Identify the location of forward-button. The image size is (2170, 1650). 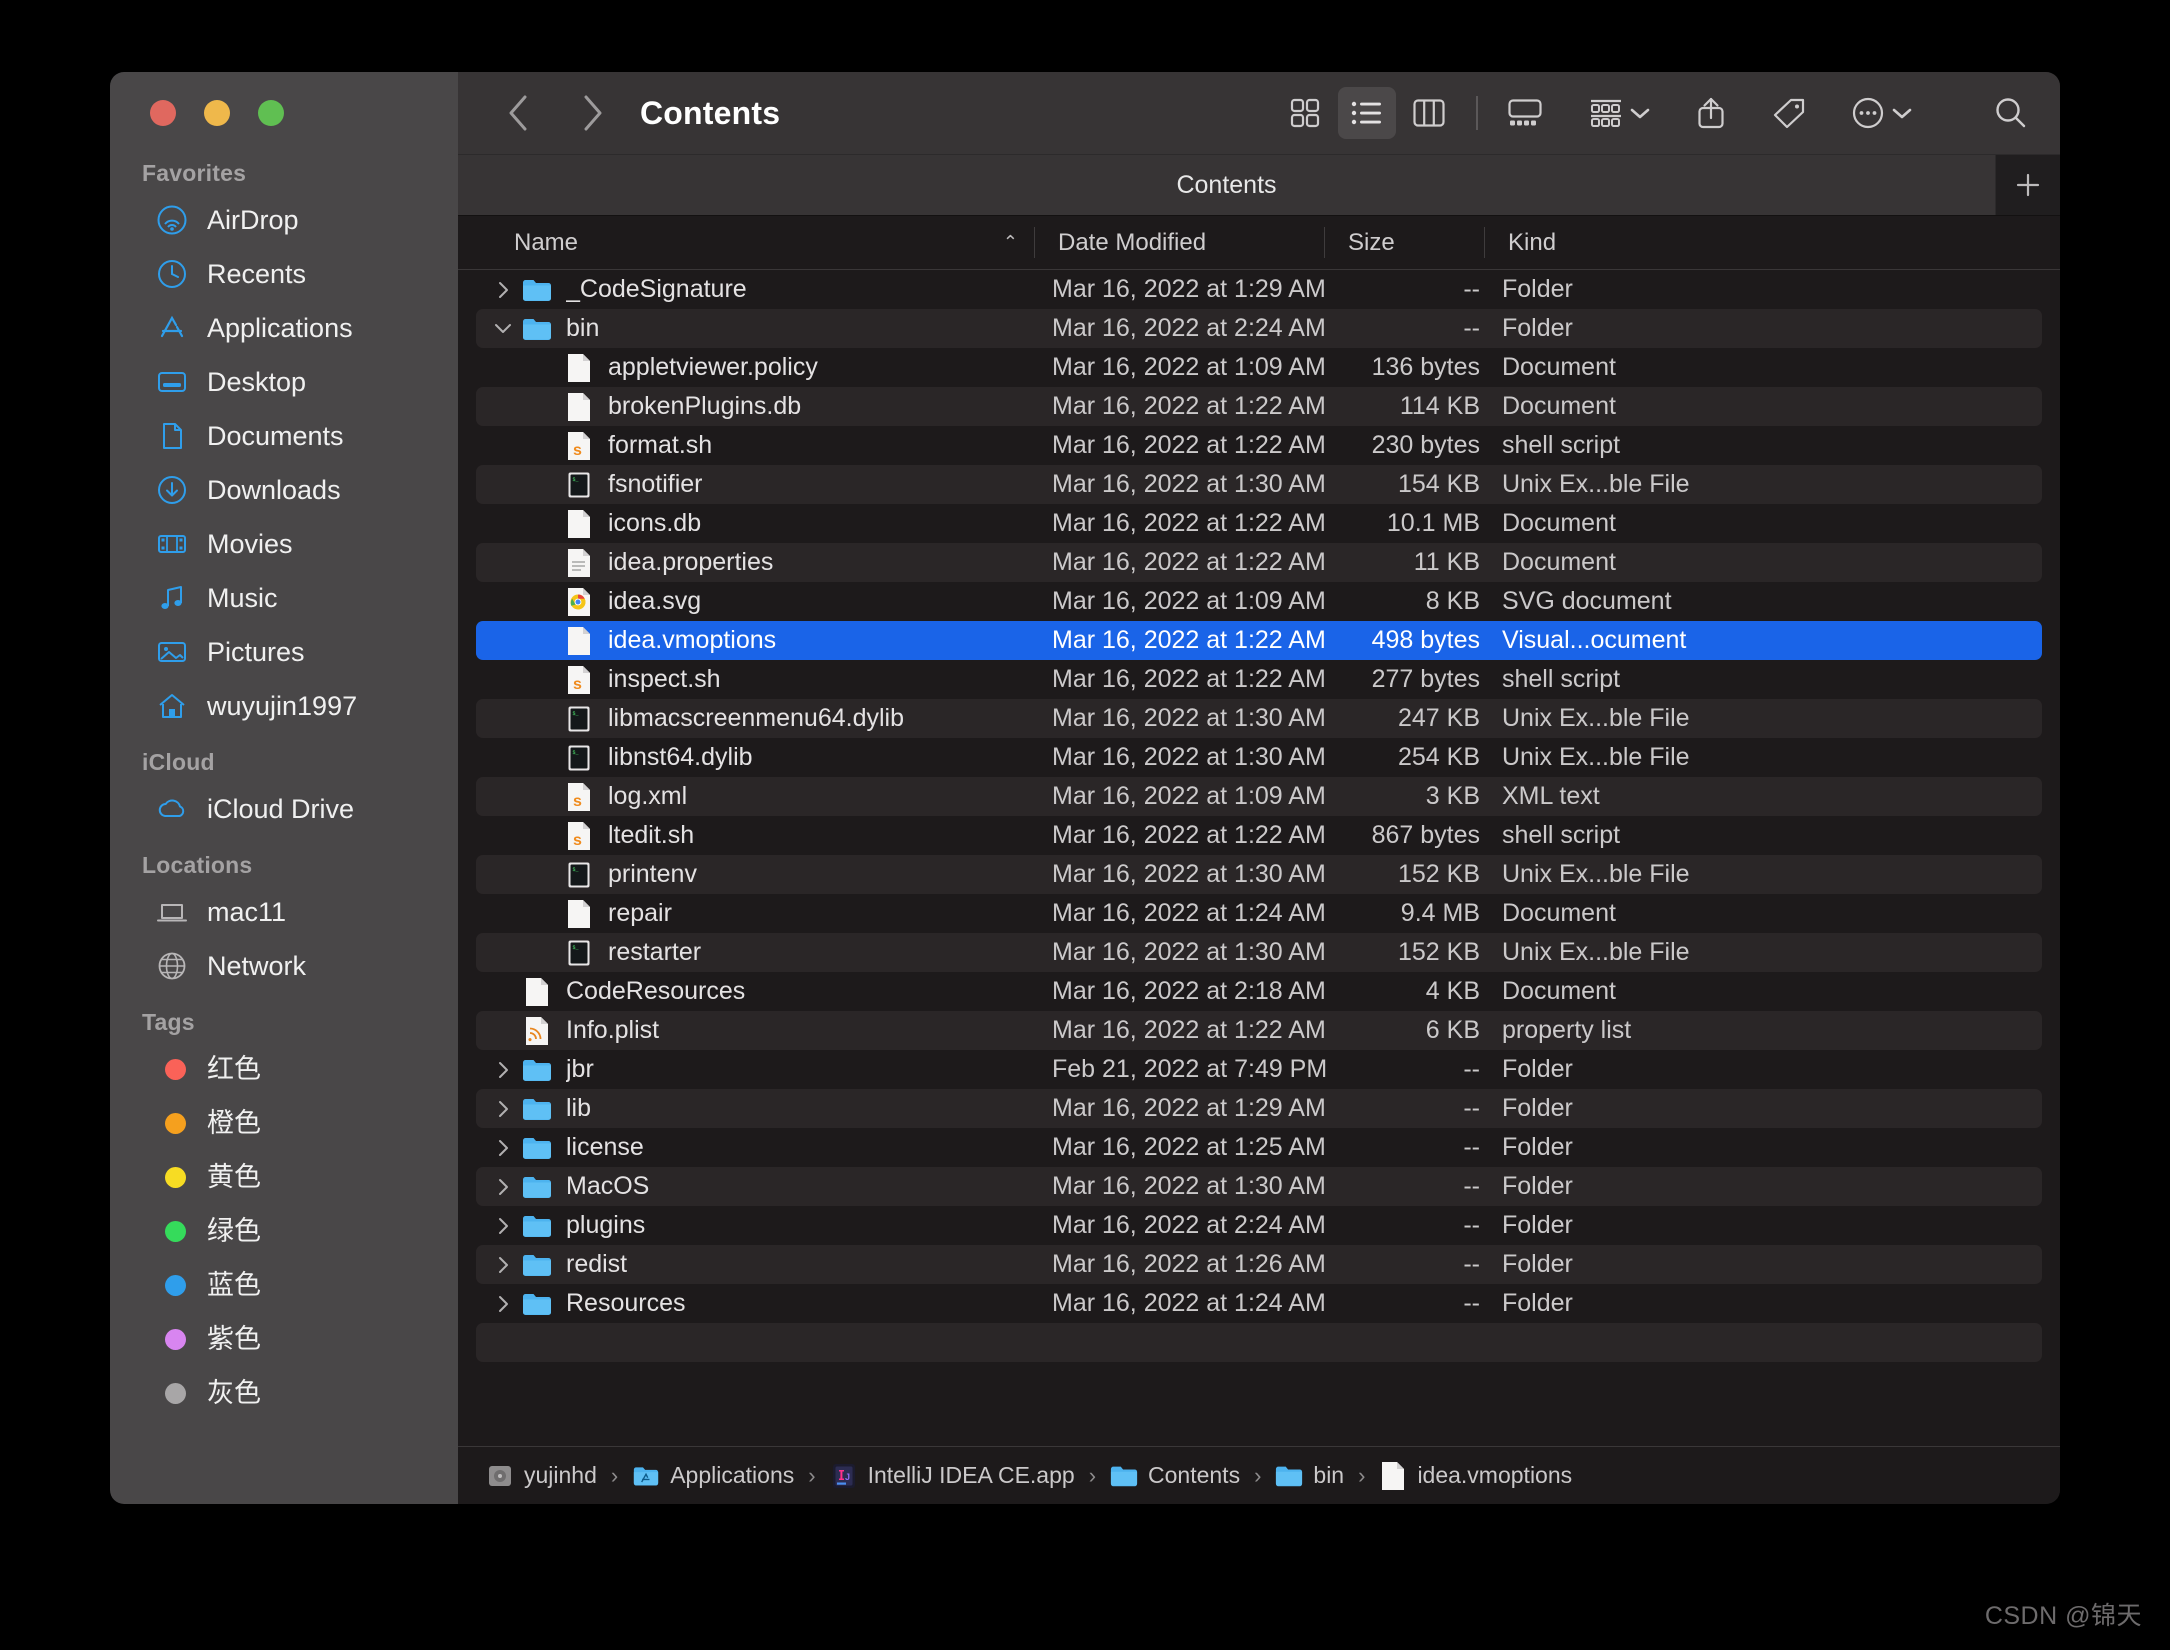
(592, 113).